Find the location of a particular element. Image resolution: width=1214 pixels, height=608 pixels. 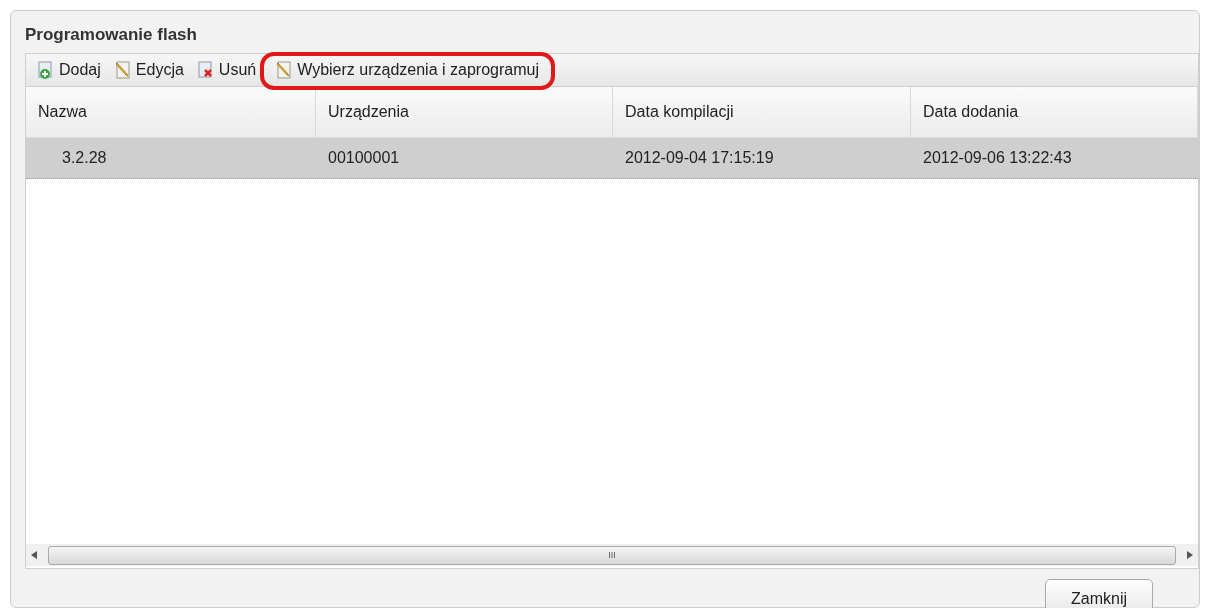

column-header: Data kompilacji is located at coordinates (762, 112).